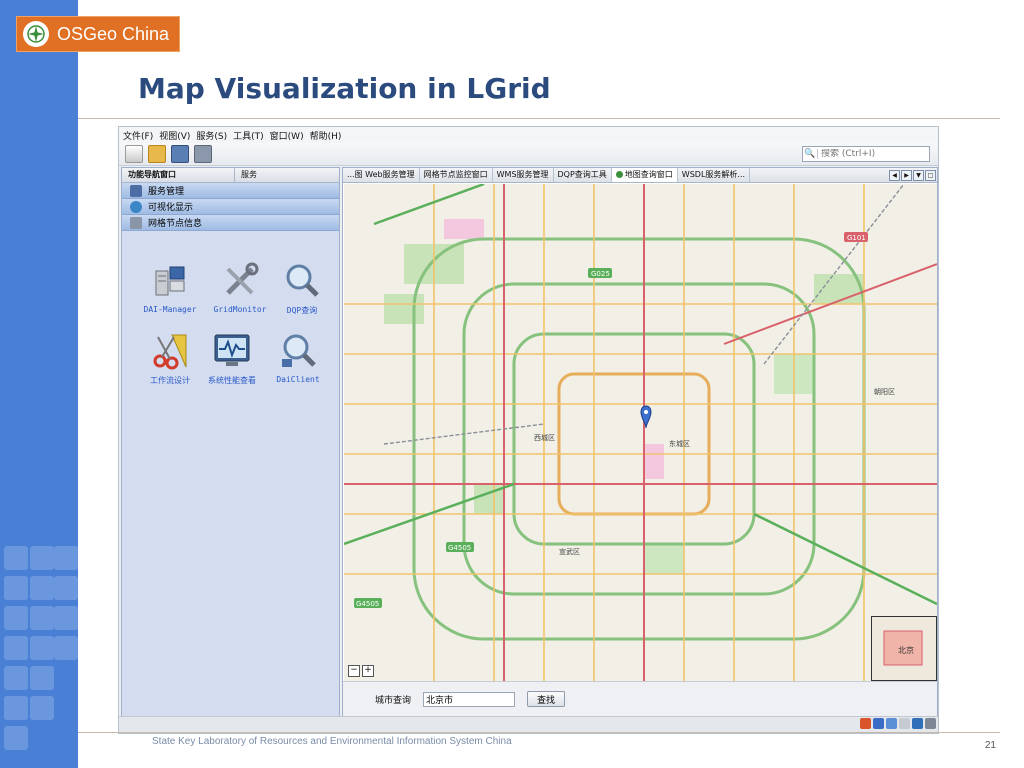 The width and height of the screenshot is (1024, 768). I want to click on menu-window: 窗口(W), so click(287, 135).